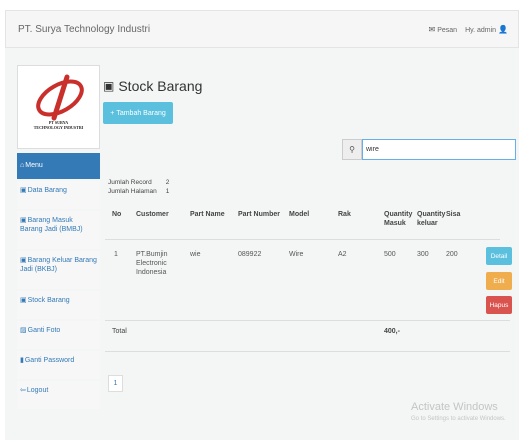 This screenshot has width=524, height=448. I want to click on cell-model: Wire, so click(296, 254).